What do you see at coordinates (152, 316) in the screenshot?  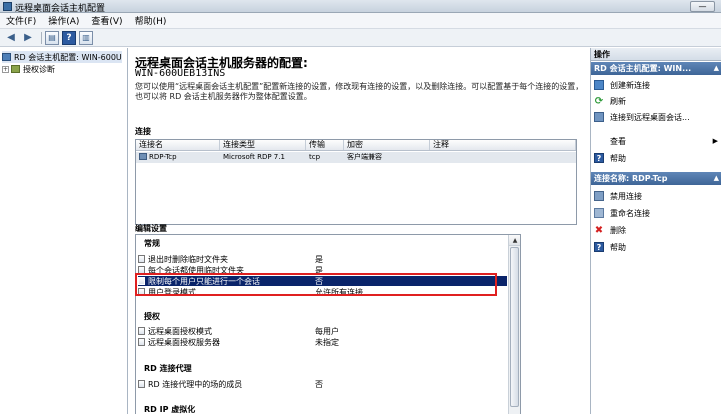 I see `group-title-licensing: 授权` at bounding box center [152, 316].